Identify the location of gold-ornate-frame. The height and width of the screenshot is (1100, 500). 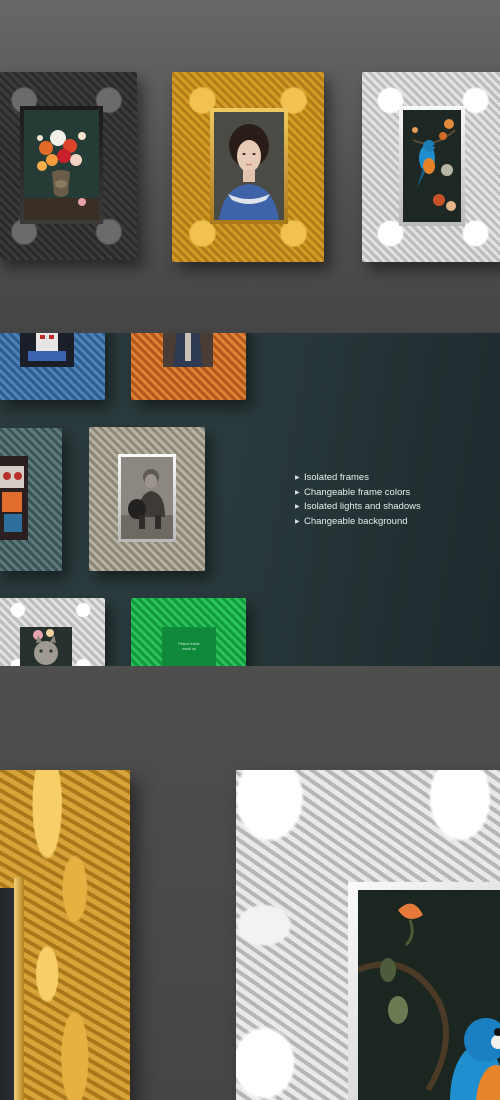
(248, 167).